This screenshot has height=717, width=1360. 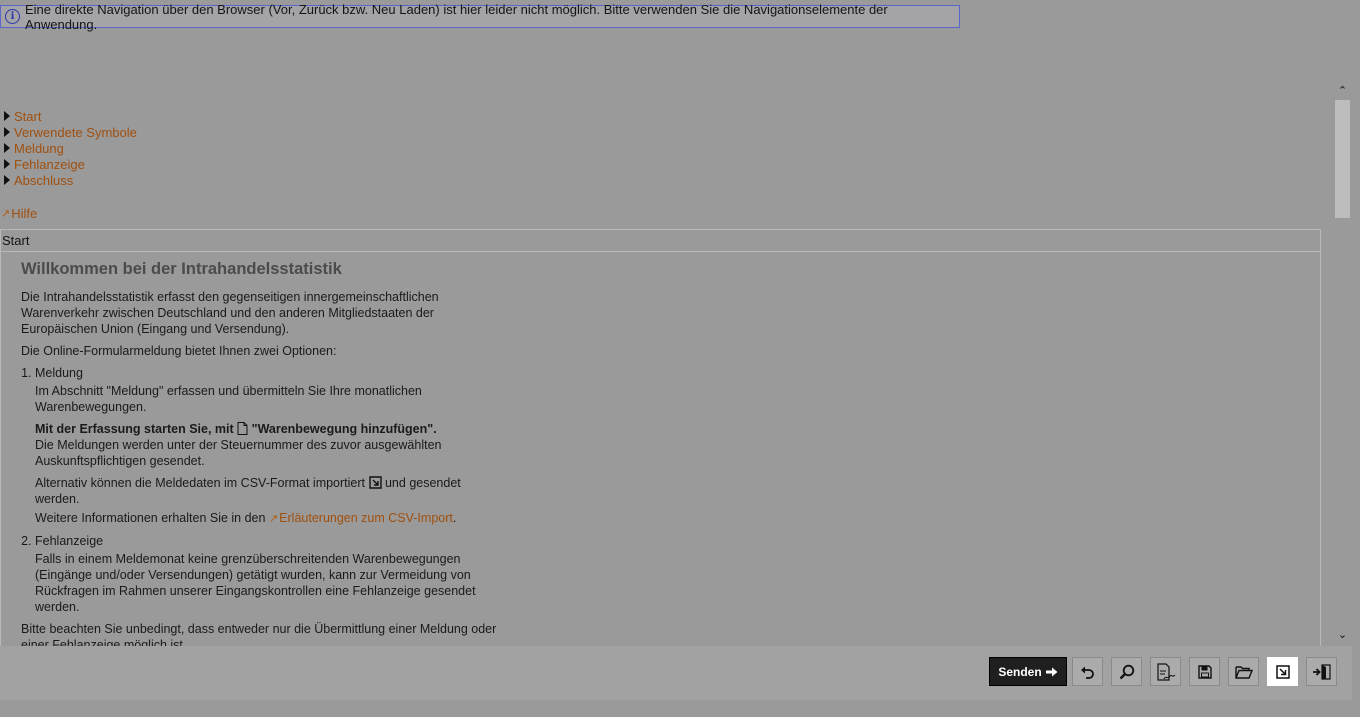 I want to click on open-button, so click(x=1243, y=671).